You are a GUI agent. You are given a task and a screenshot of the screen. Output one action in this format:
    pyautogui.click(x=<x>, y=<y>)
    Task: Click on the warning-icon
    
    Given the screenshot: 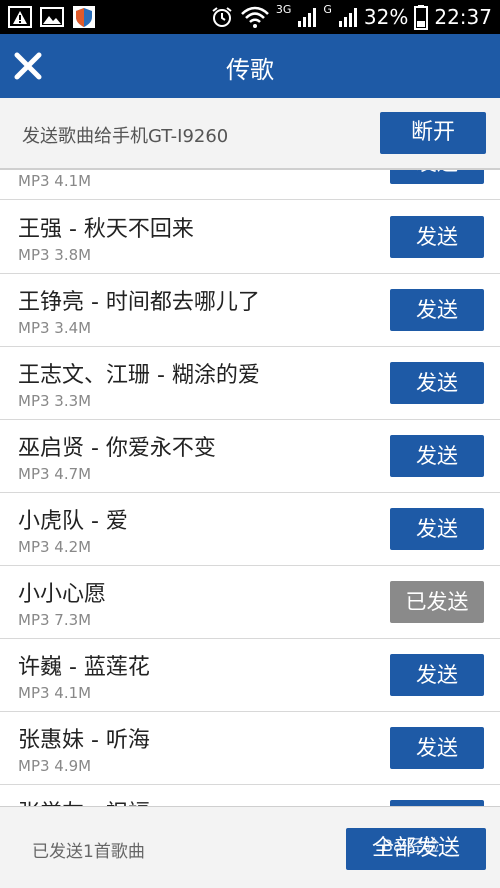 What is the action you would take?
    pyautogui.click(x=20, y=17)
    